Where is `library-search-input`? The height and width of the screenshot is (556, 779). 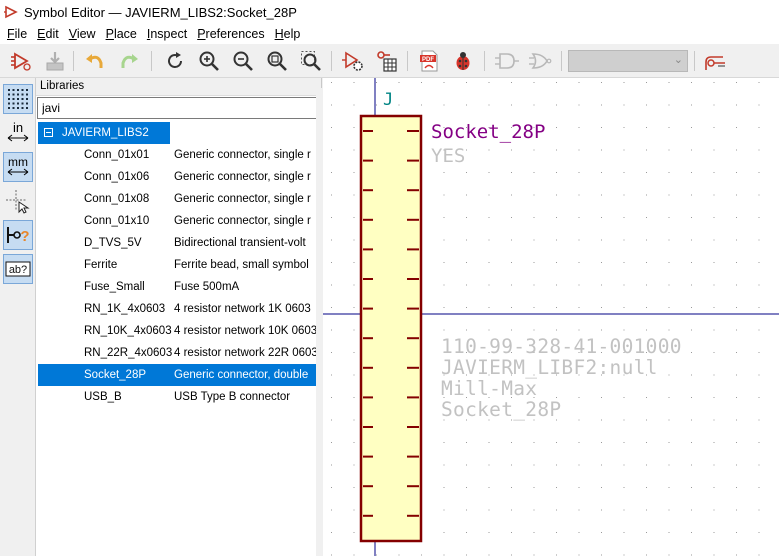 library-search-input is located at coordinates (177, 108).